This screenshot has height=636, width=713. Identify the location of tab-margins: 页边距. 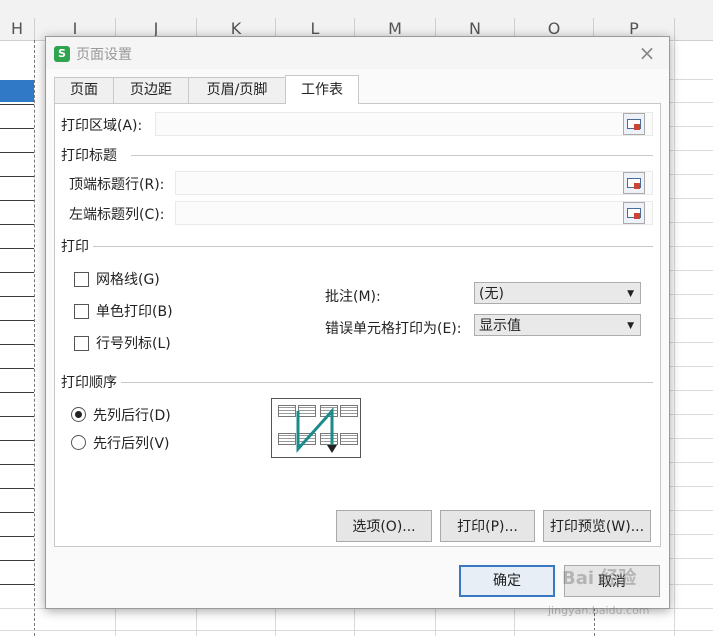
(151, 90).